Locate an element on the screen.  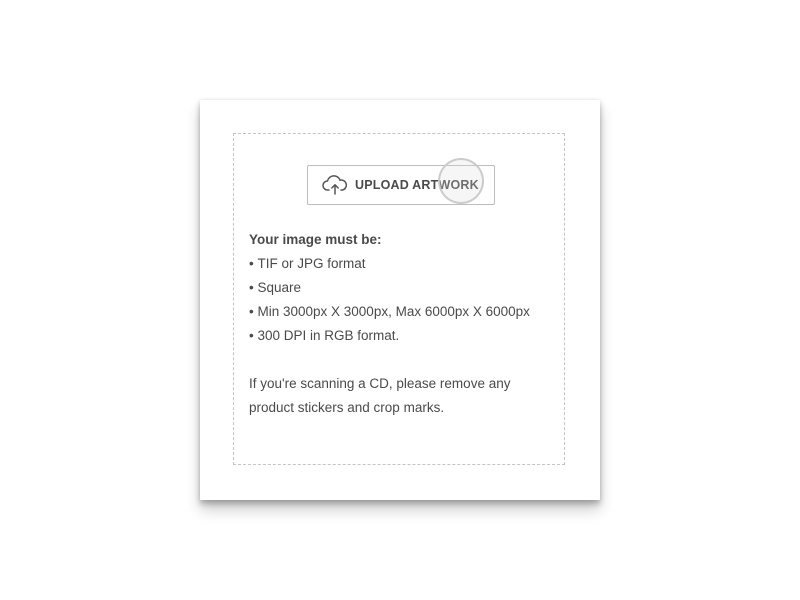
cloud-upload-icon is located at coordinates (335, 185).